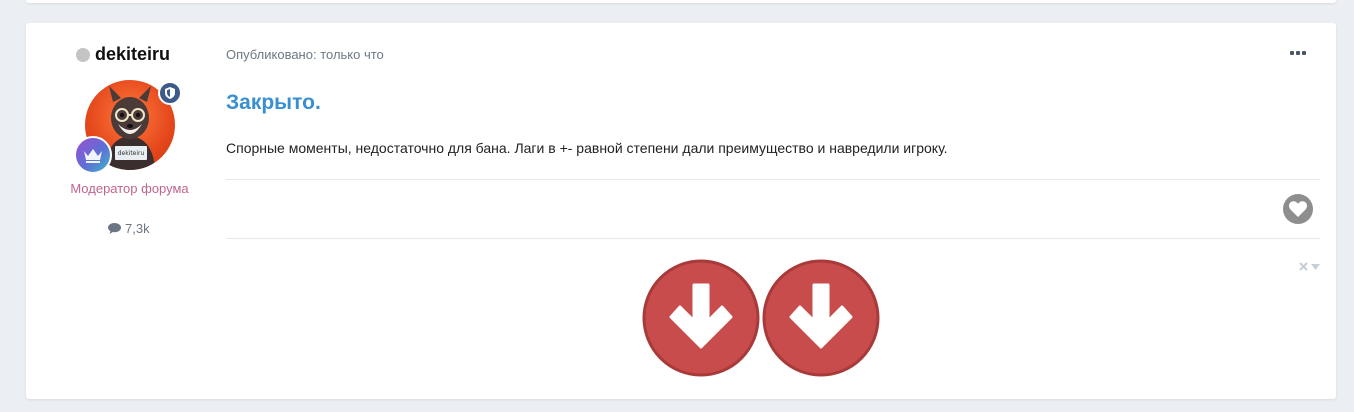 The width and height of the screenshot is (1354, 412). I want to click on post-meta: Опубликовано: только что, so click(305, 54).